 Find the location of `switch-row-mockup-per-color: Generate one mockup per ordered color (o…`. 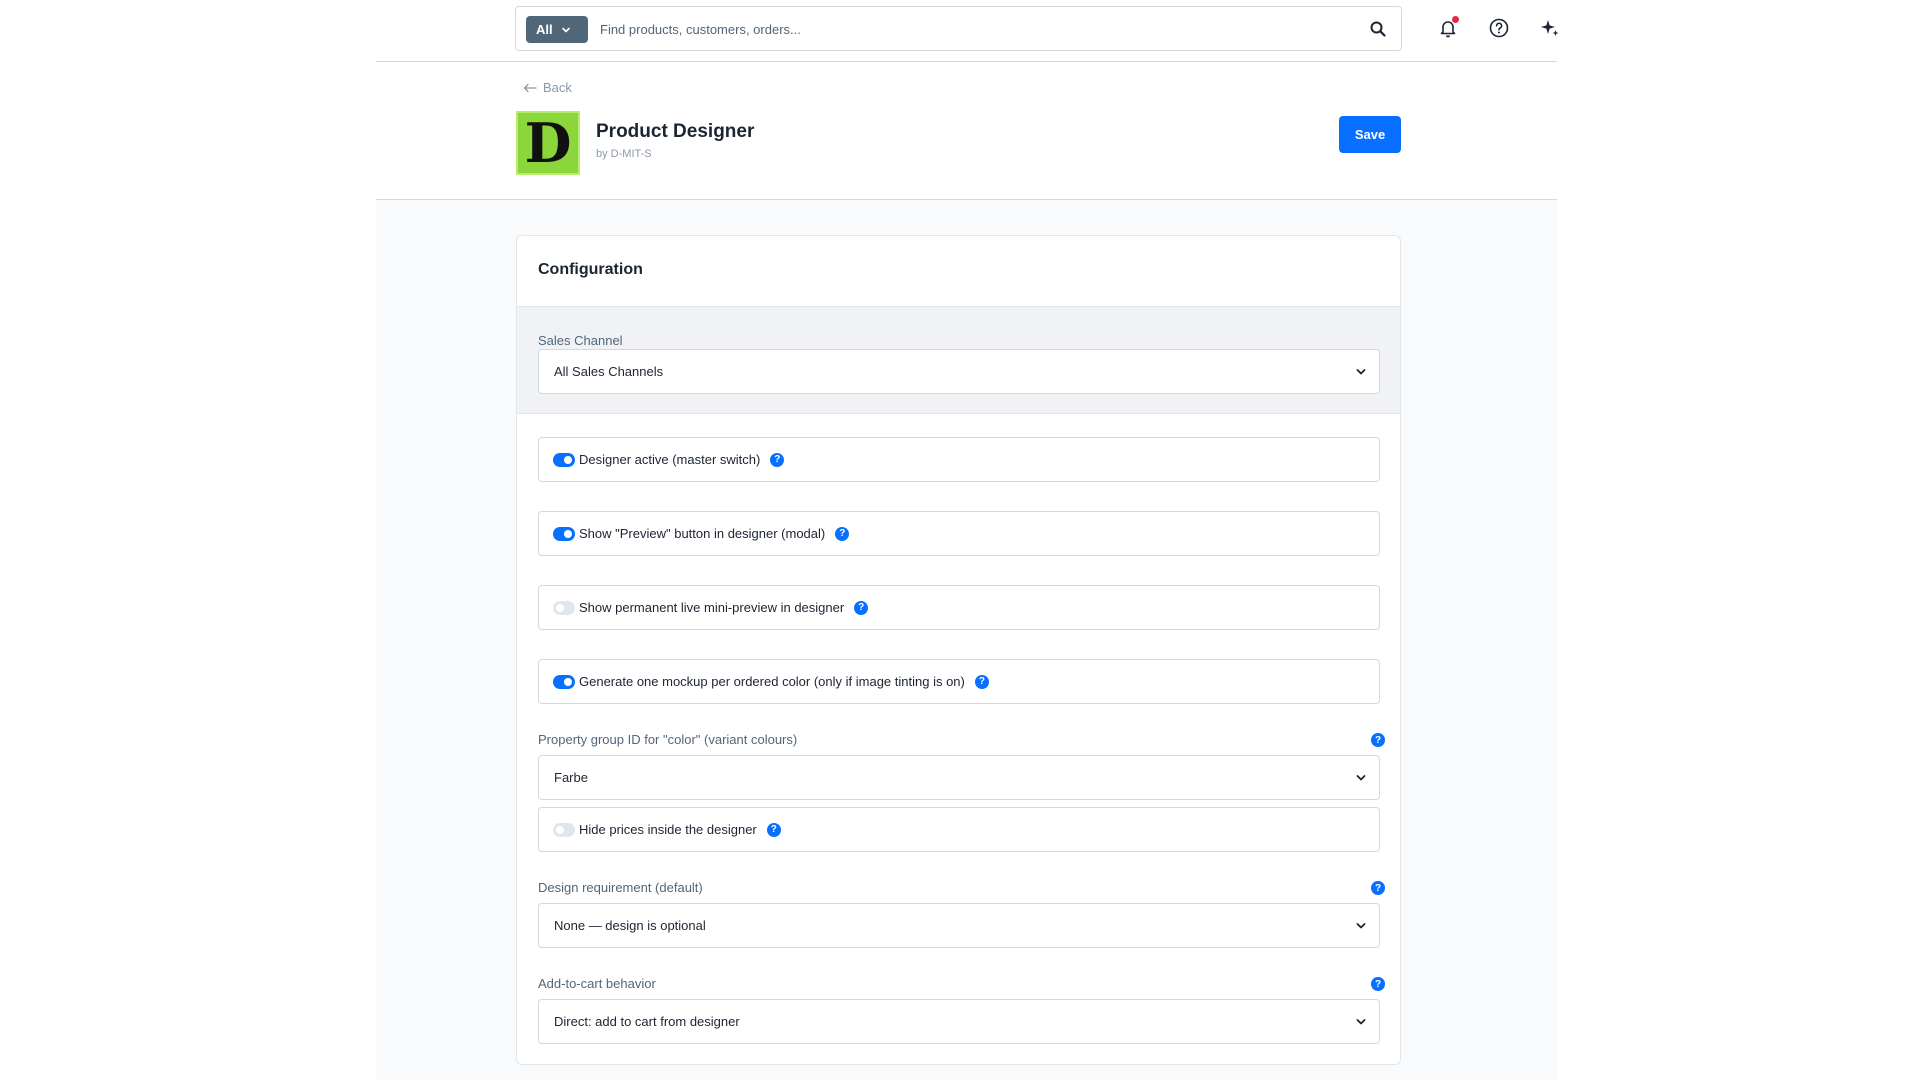

switch-row-mockup-per-color: Generate one mockup per ordered color (o… is located at coordinates (959, 681).